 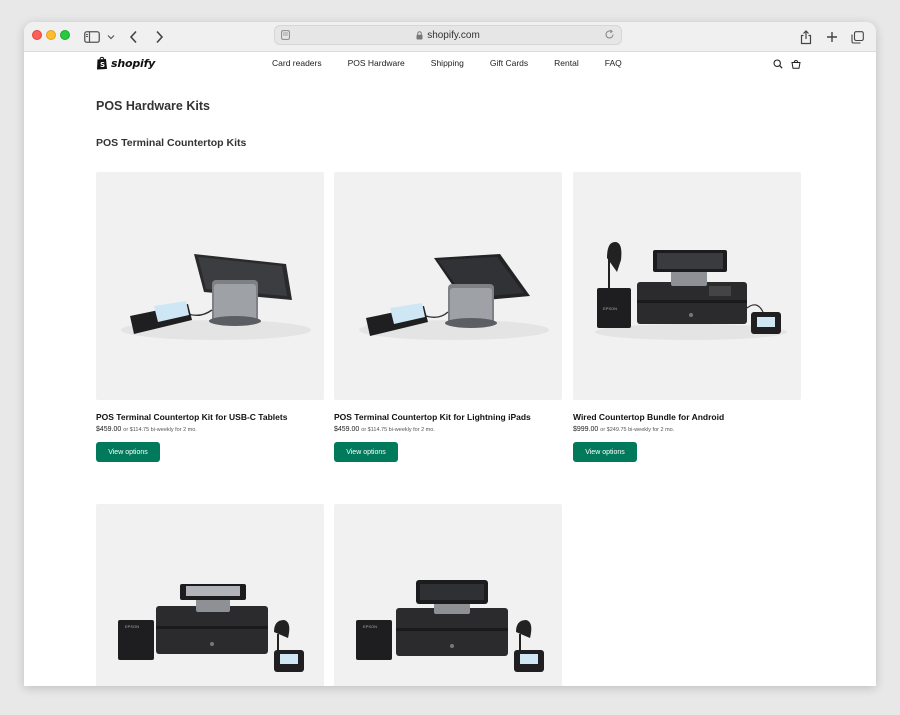 I want to click on nav-gift-cards: Gift Cards, so click(x=509, y=63).